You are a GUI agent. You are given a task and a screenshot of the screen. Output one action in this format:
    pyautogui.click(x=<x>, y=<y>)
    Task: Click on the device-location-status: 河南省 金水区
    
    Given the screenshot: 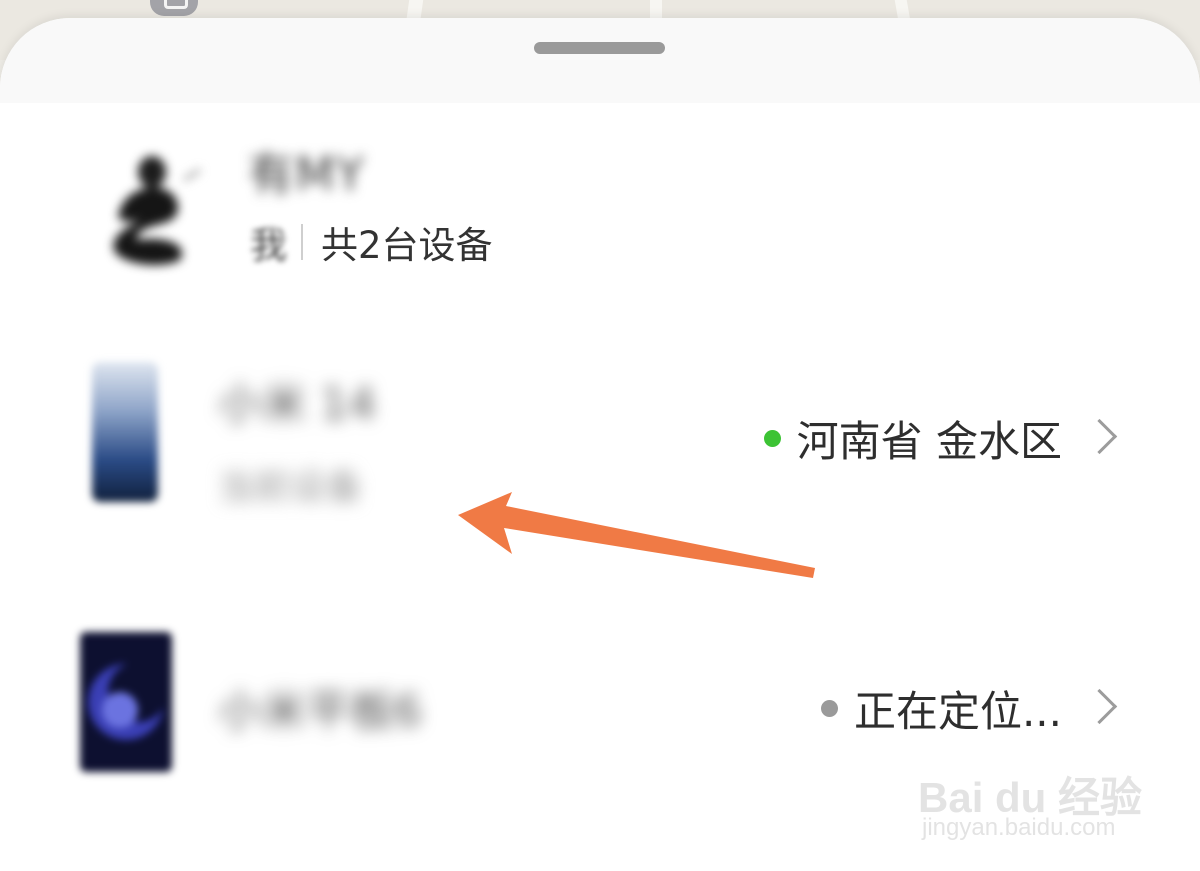 What is the action you would take?
    pyautogui.click(x=912, y=438)
    